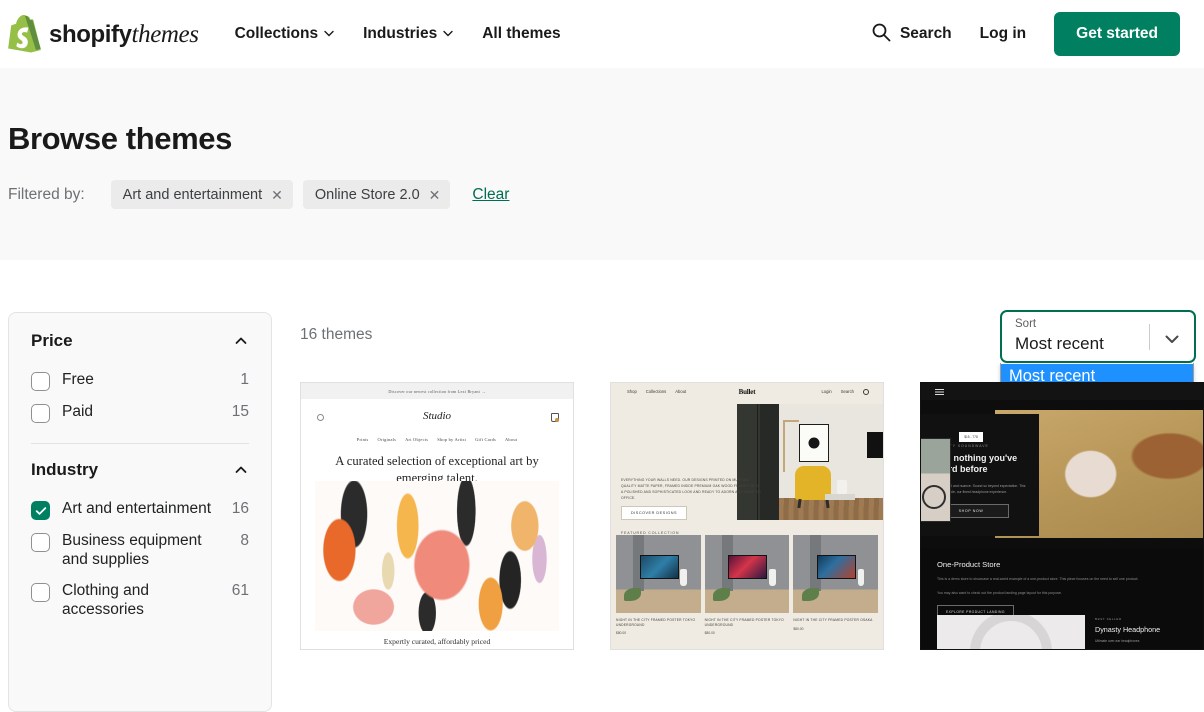 The height and width of the screenshot is (712, 1204). I want to click on results-count: 16 themes, so click(336, 334).